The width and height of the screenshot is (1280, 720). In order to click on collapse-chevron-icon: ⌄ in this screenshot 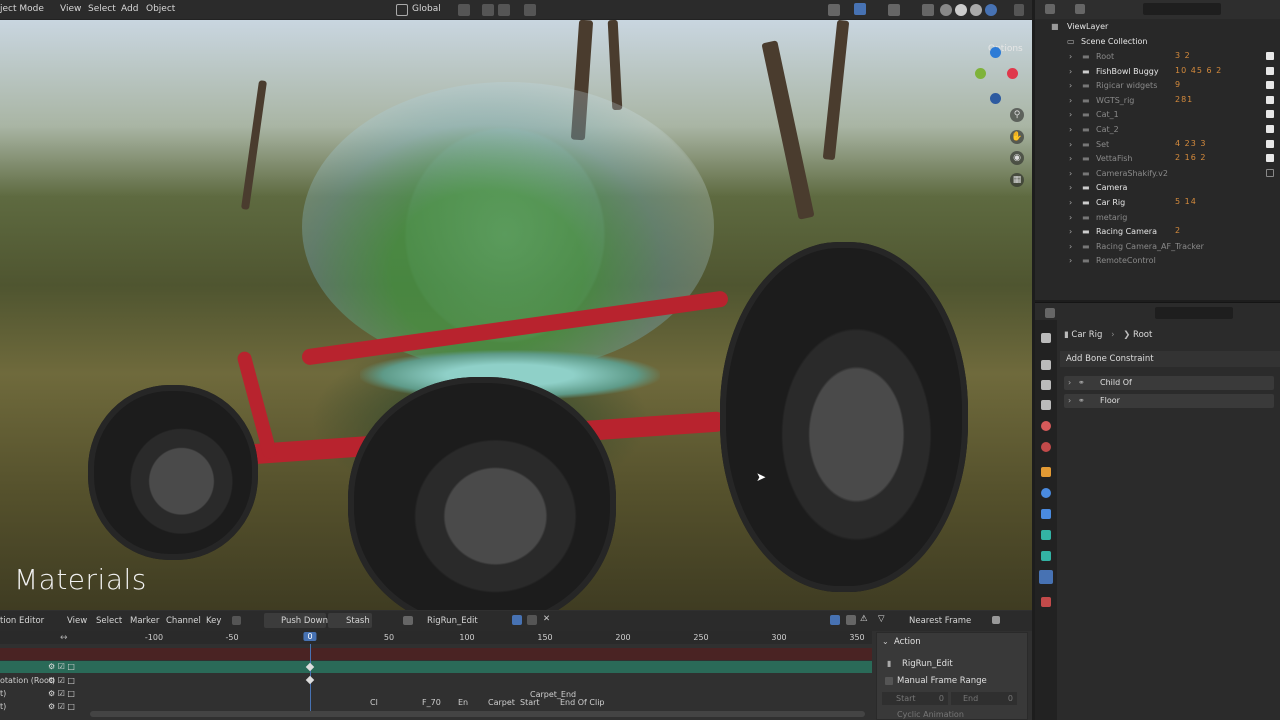, I will do `click(885, 641)`.